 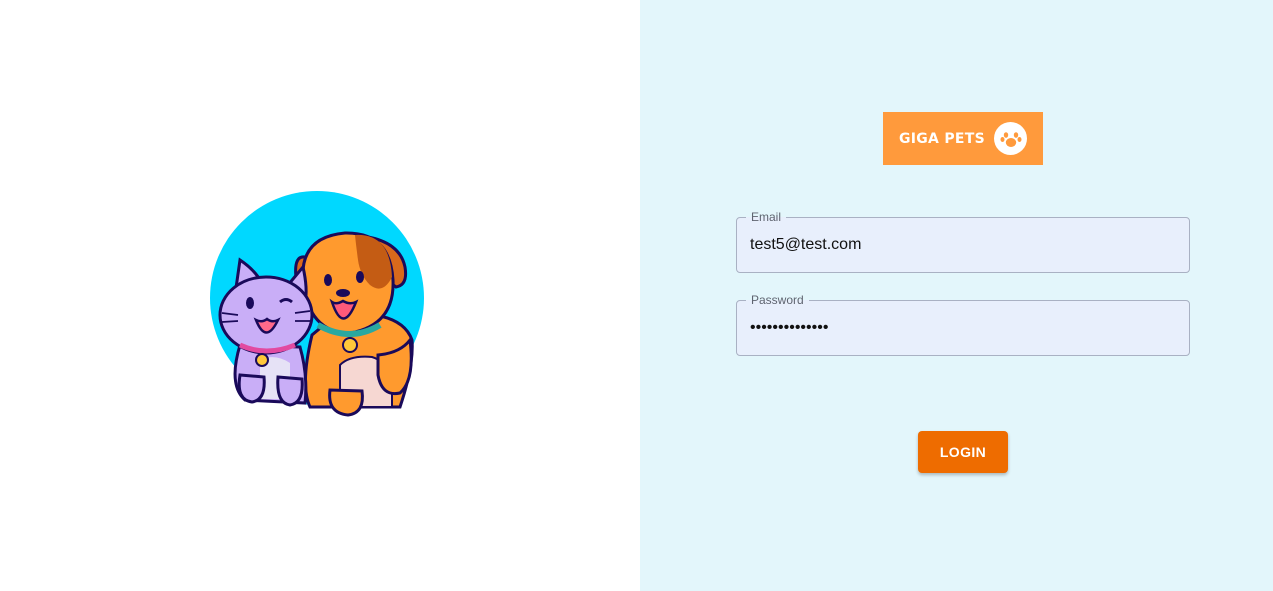 I want to click on cat-and-dog-illustration, so click(x=320, y=305).